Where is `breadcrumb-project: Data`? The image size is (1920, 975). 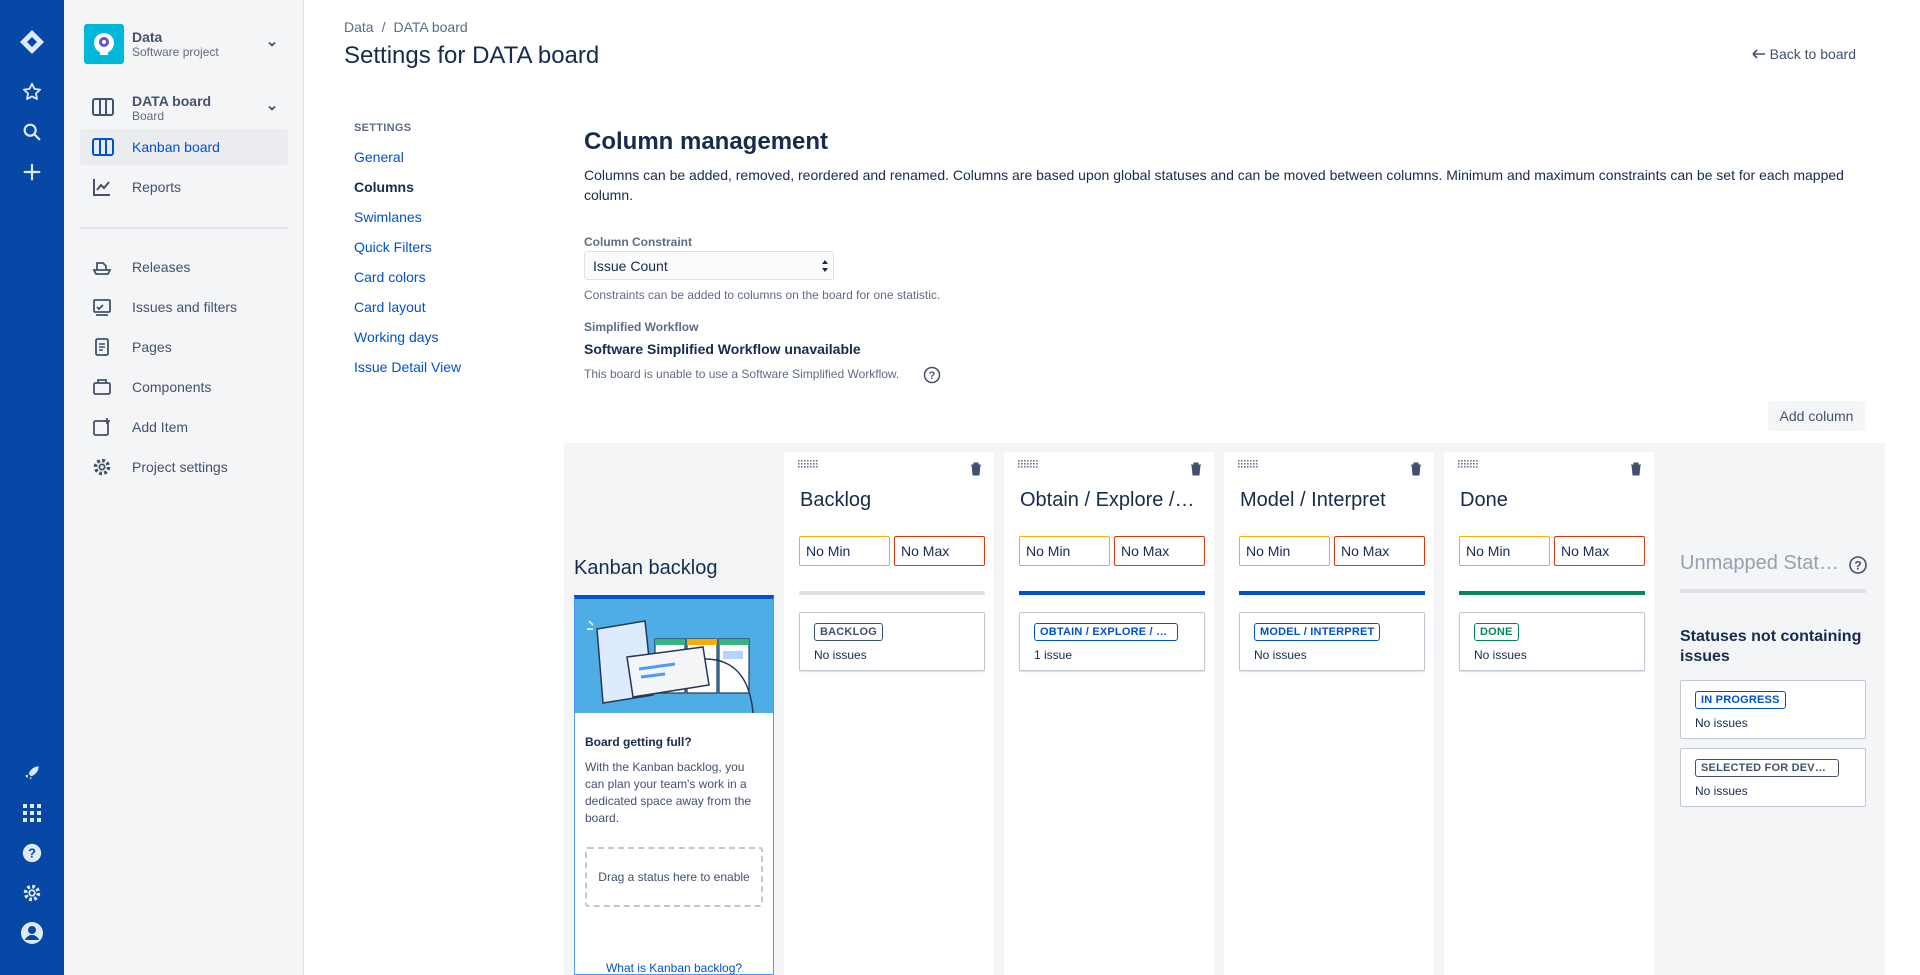
breadcrumb-project: Data is located at coordinates (359, 27).